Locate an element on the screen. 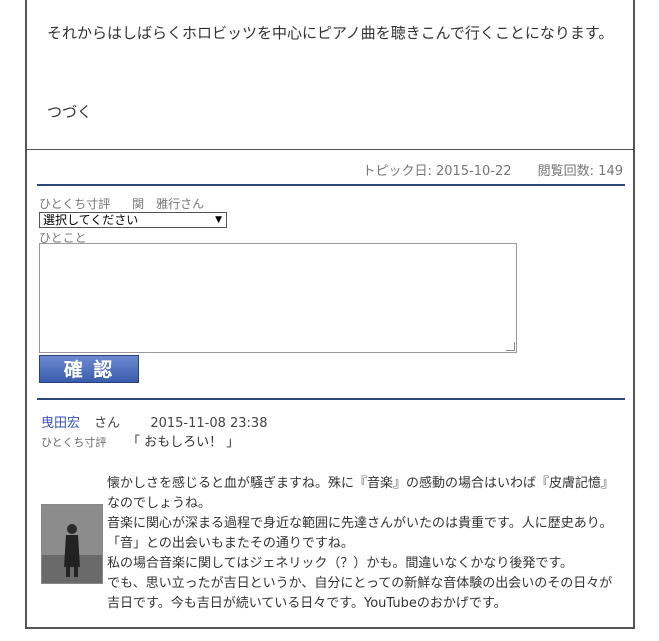 This screenshot has width=659, height=641. comment-tag-label: ひとくち寸評 is located at coordinates (74, 442).